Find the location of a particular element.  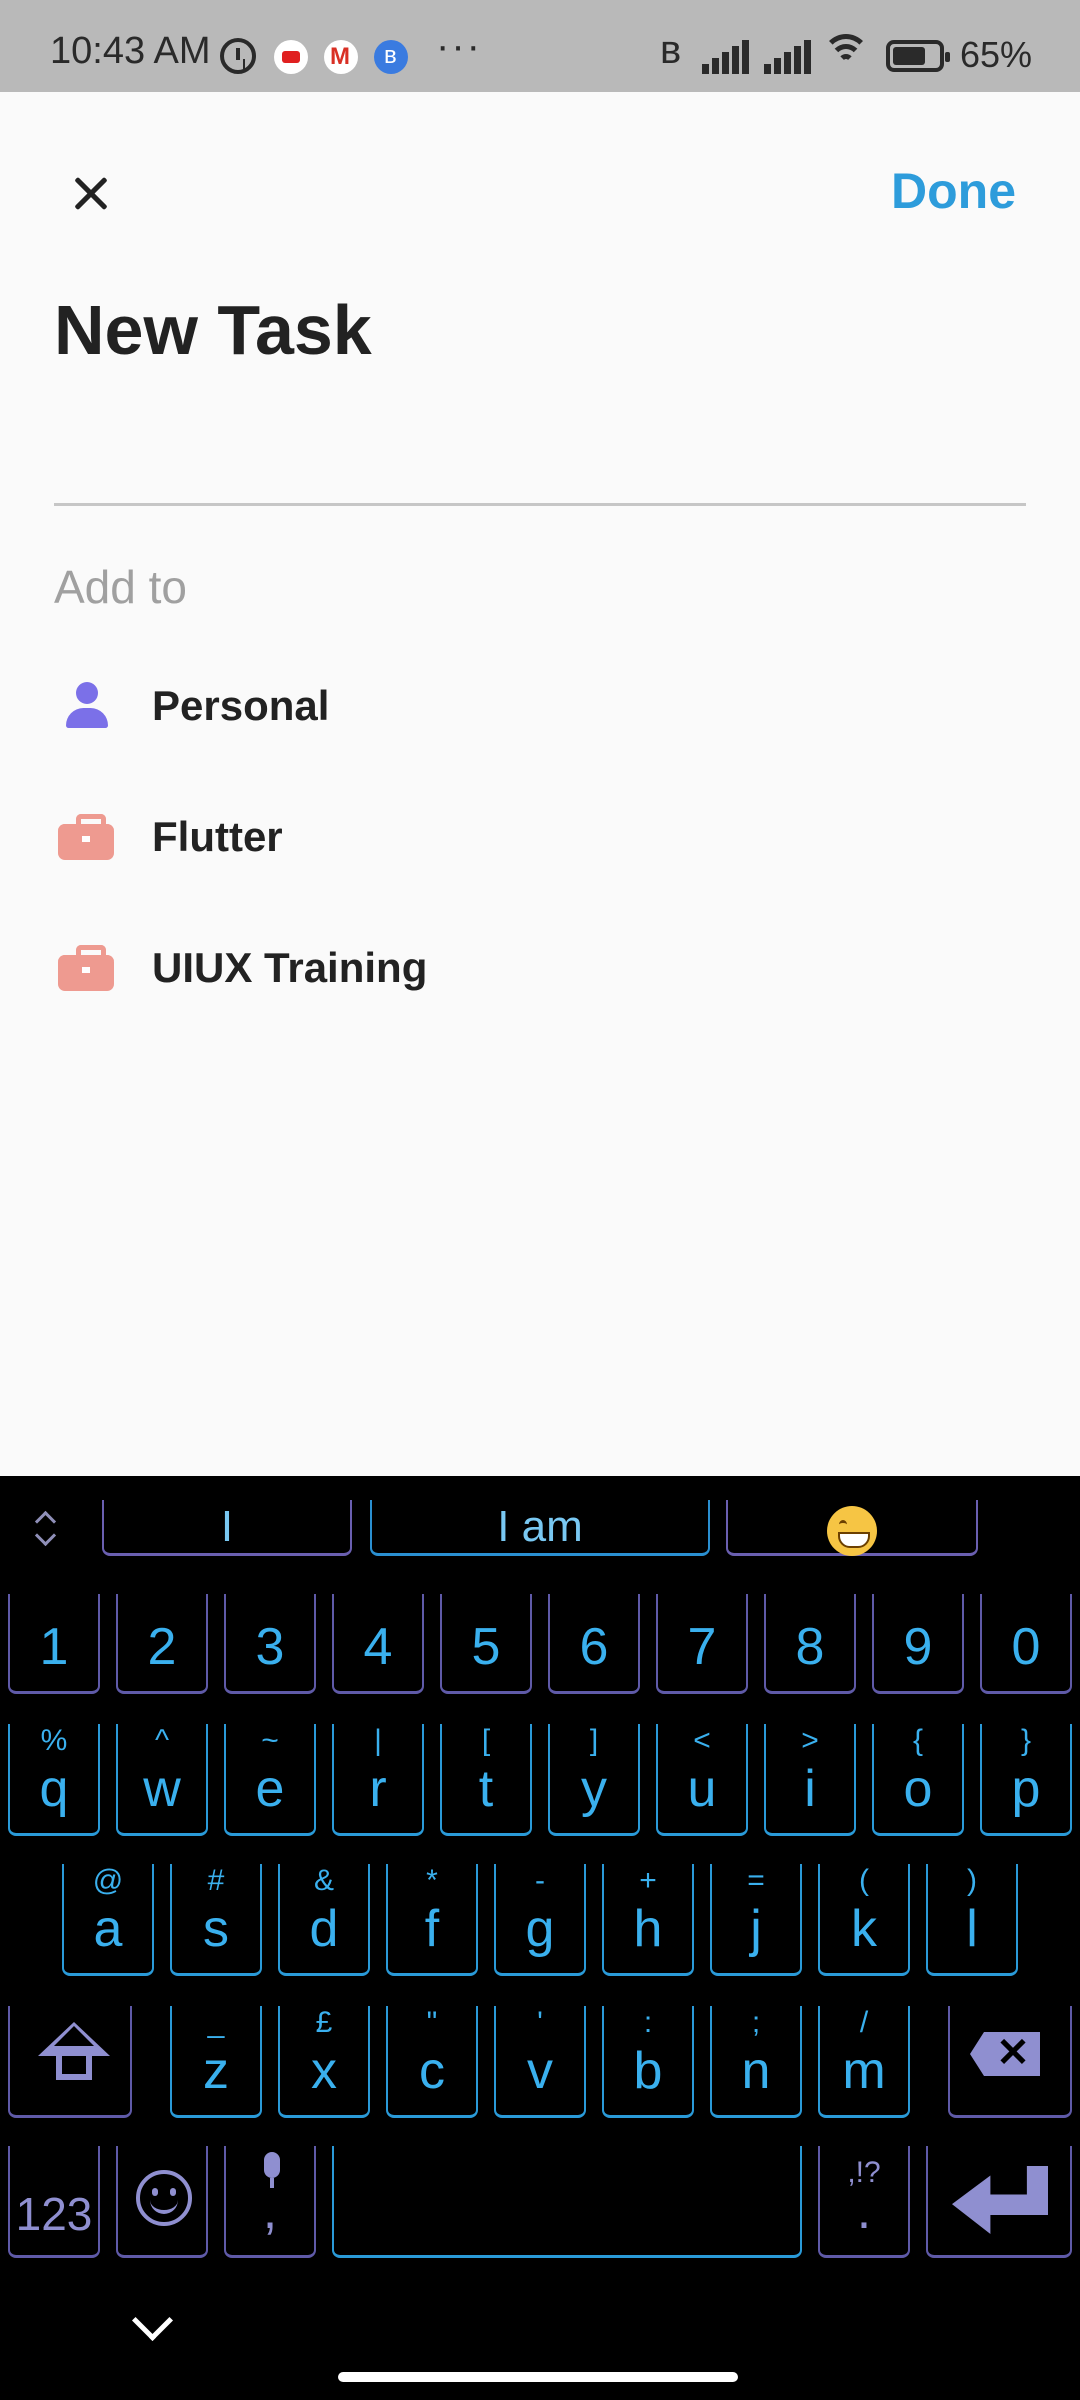

key-5: 5 is located at coordinates (486, 1644).